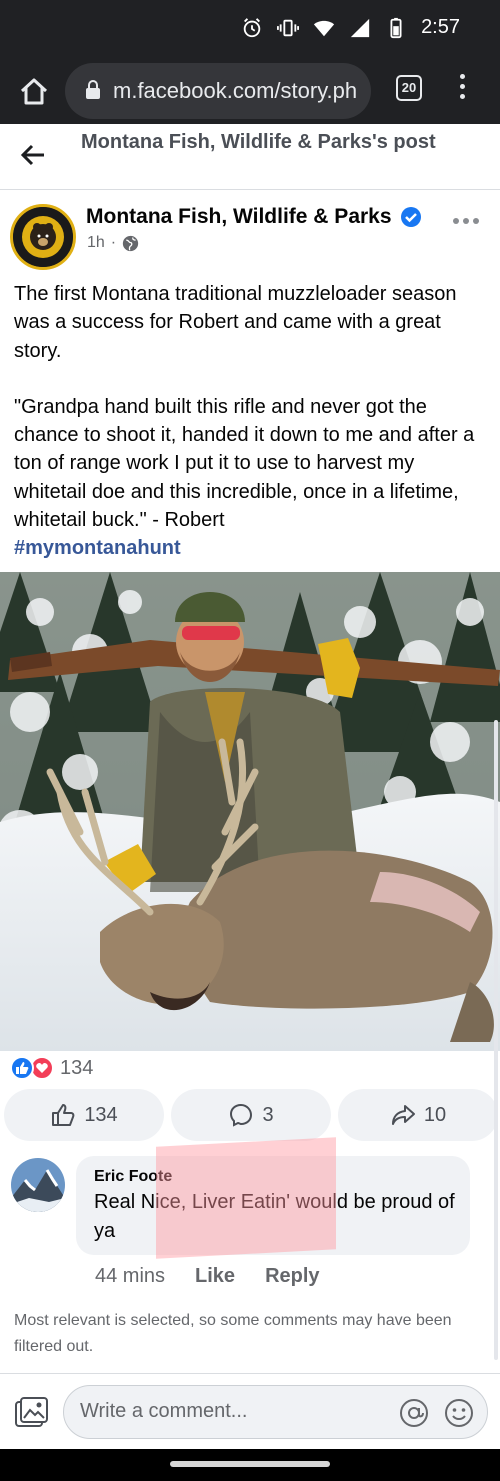 The width and height of the screenshot is (500, 1481). Describe the element at coordinates (32, 1413) in the screenshot. I see `photo-attach-icon` at that location.